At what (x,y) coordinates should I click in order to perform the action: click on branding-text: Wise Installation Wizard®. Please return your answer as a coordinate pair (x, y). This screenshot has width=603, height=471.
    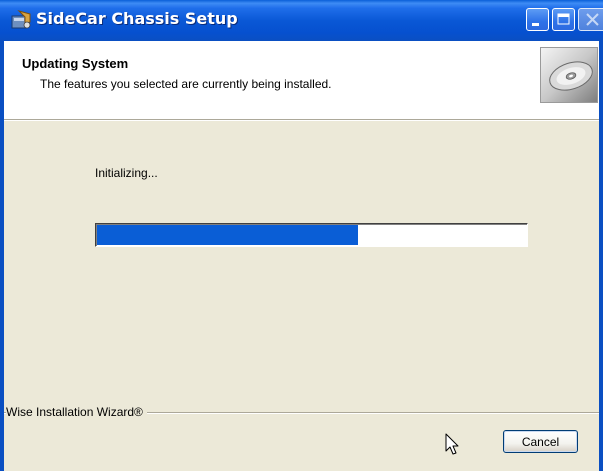
    Looking at the image, I should click on (76, 412).